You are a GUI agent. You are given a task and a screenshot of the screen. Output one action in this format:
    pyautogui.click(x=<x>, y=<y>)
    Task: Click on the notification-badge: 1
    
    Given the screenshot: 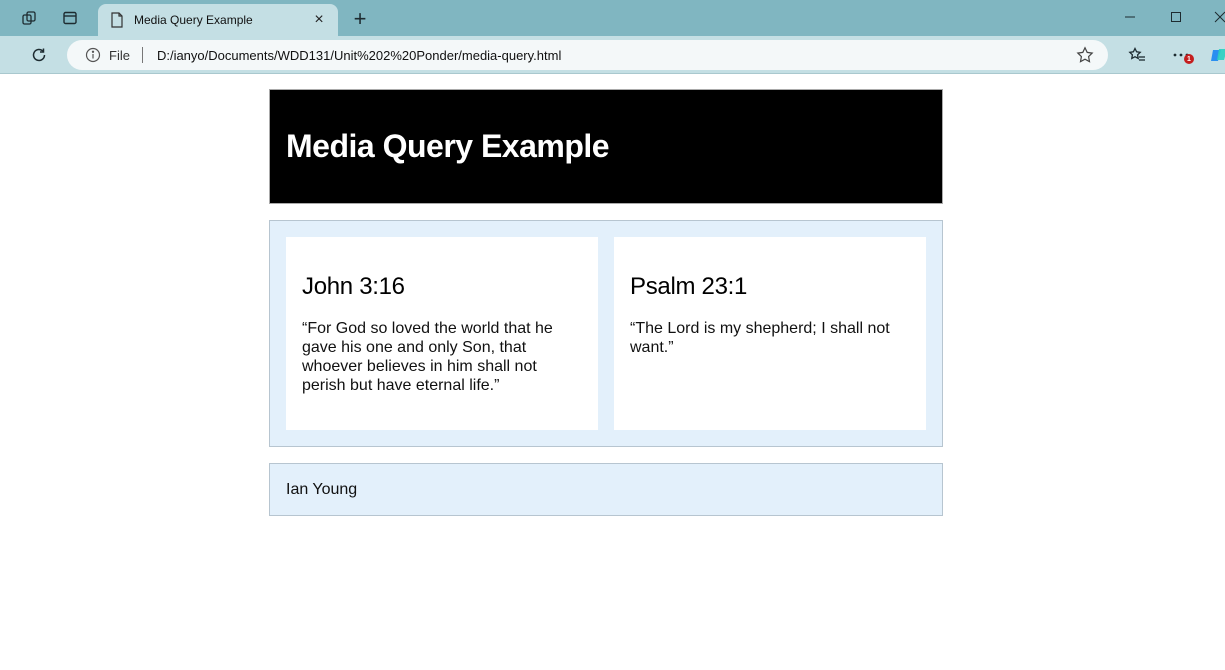 What is the action you would take?
    pyautogui.click(x=1189, y=59)
    